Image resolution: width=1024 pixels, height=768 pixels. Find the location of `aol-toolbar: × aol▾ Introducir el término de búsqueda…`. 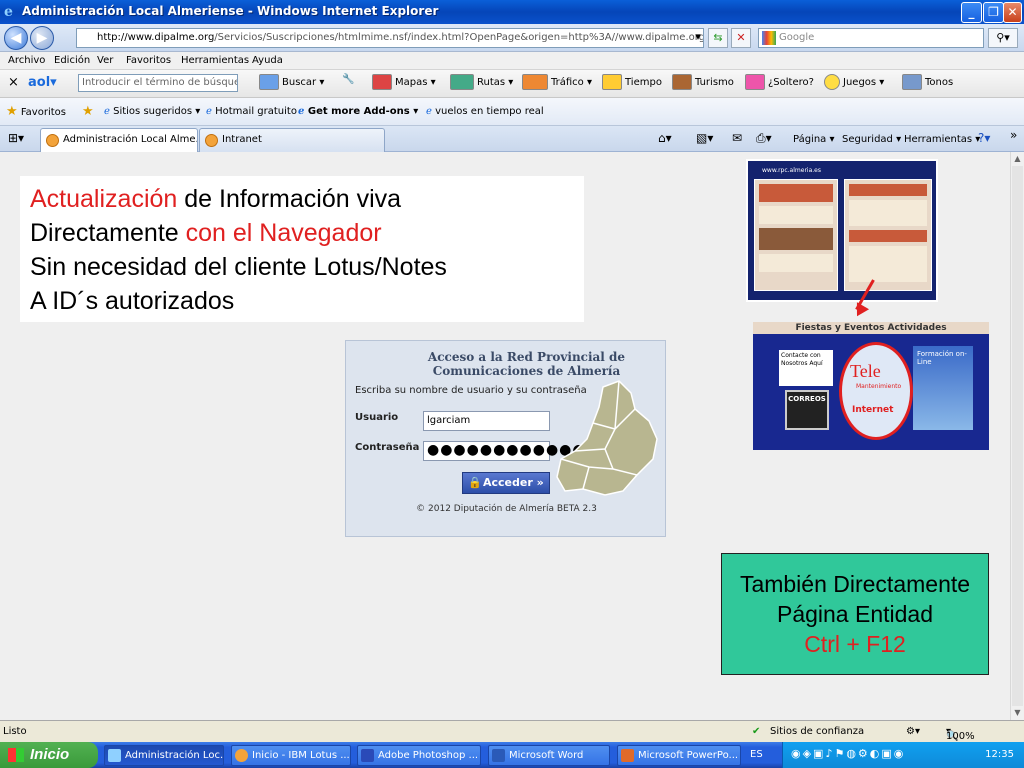

aol-toolbar: × aol▾ Introducir el término de búsqueda… is located at coordinates (512, 84).